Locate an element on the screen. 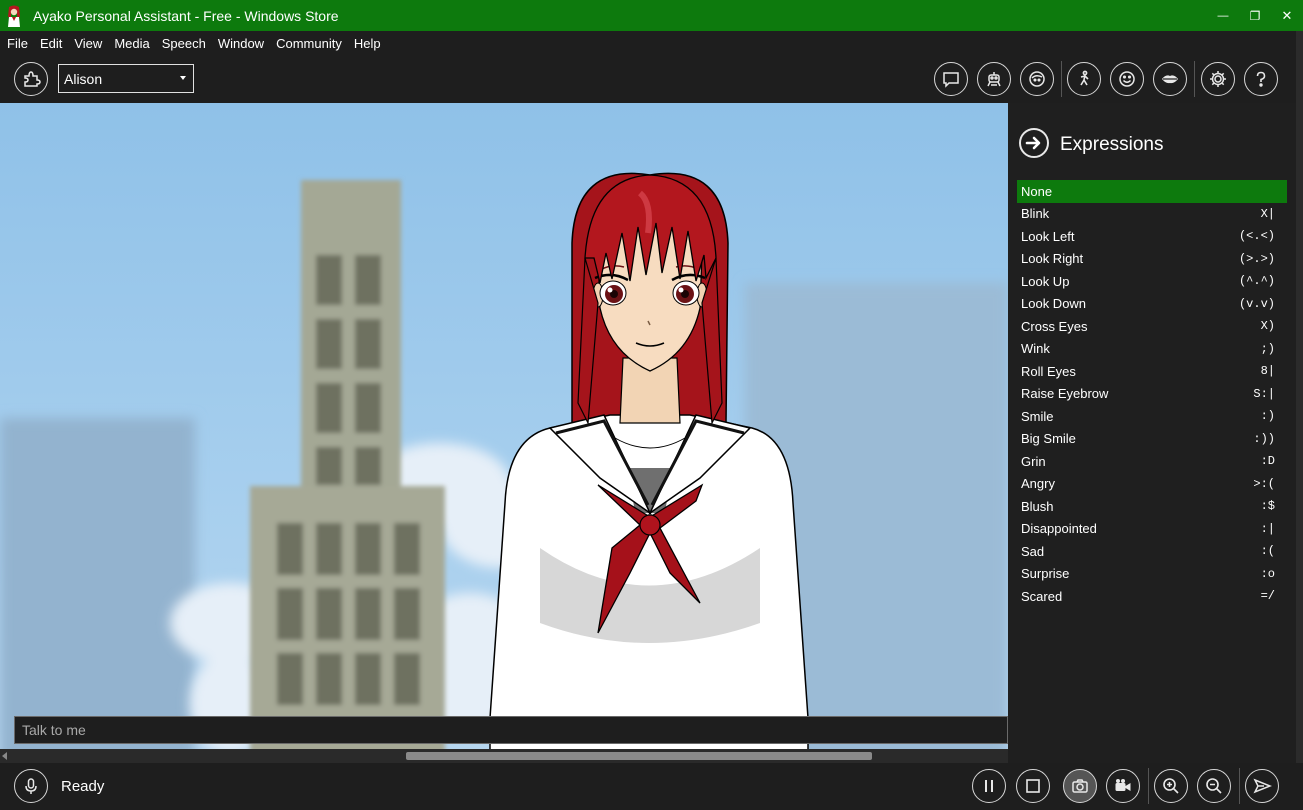 The image size is (1303, 810). expression-item: Sad:( is located at coordinates (1152, 551).